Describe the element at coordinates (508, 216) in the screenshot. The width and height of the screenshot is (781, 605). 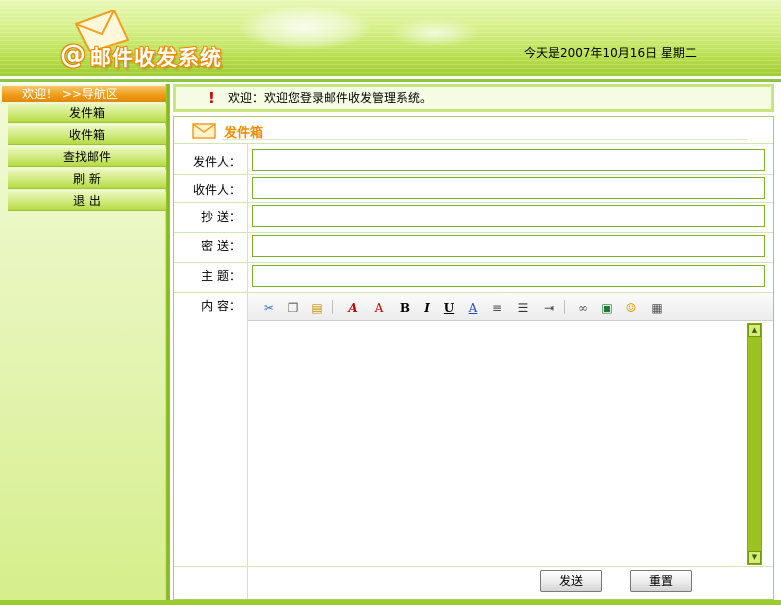
I see `cc-field` at that location.